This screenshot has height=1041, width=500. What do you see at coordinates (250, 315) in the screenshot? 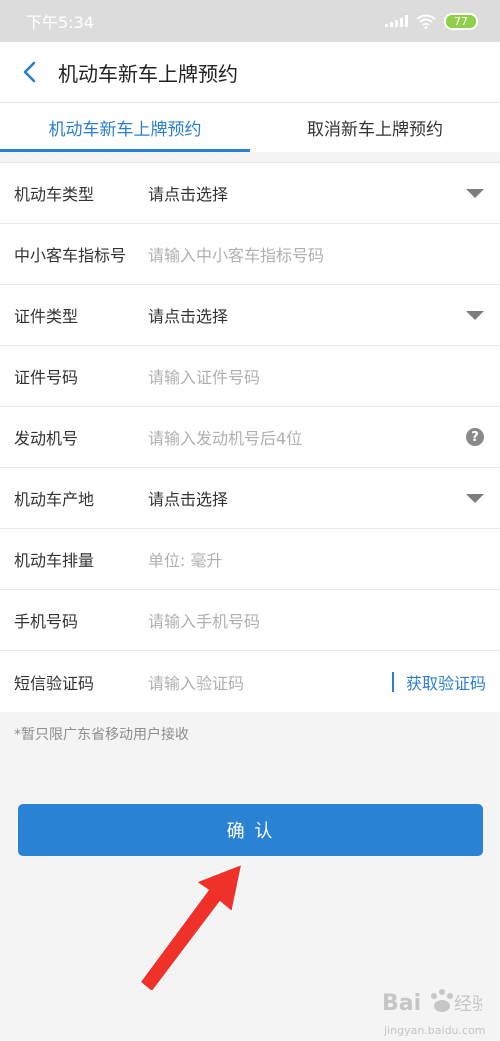
I see `id-type-select: 证件类型 请点击选择` at bounding box center [250, 315].